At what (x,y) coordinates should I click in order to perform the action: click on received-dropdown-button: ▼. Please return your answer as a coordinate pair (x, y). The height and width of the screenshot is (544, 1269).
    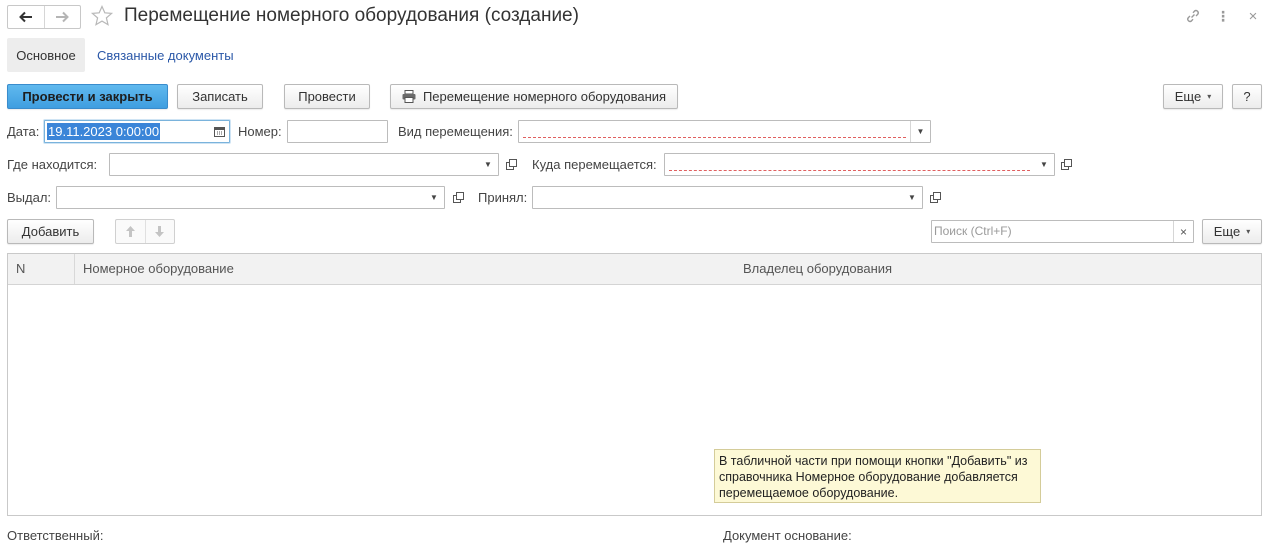
    Looking at the image, I should click on (912, 197).